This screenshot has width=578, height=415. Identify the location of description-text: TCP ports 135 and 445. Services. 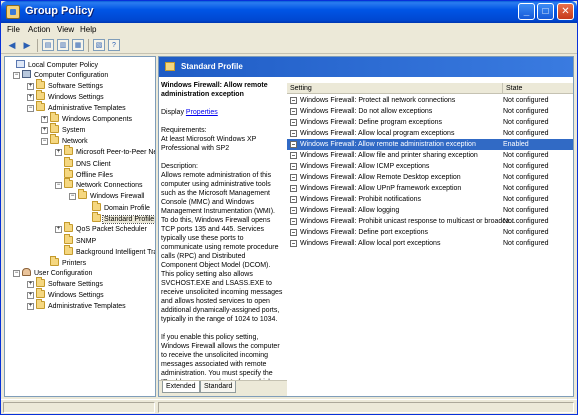
(212, 229).